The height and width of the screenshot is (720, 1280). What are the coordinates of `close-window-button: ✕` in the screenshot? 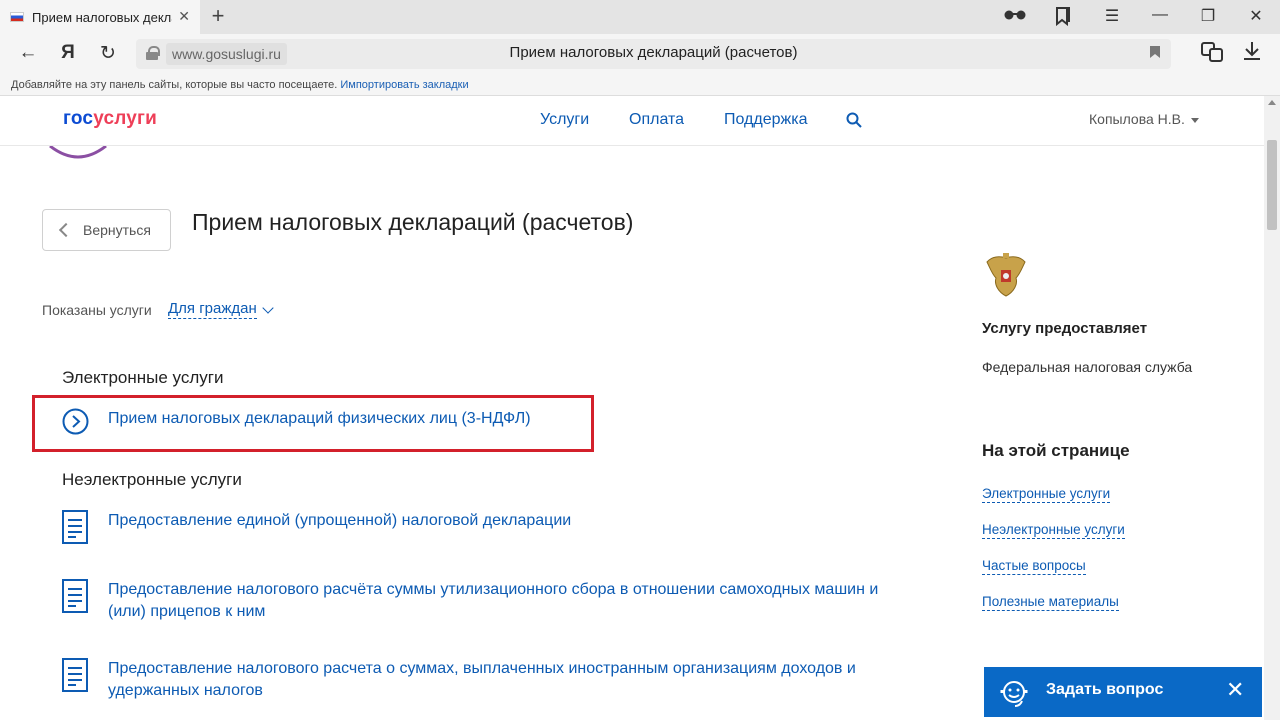 It's located at (1256, 16).